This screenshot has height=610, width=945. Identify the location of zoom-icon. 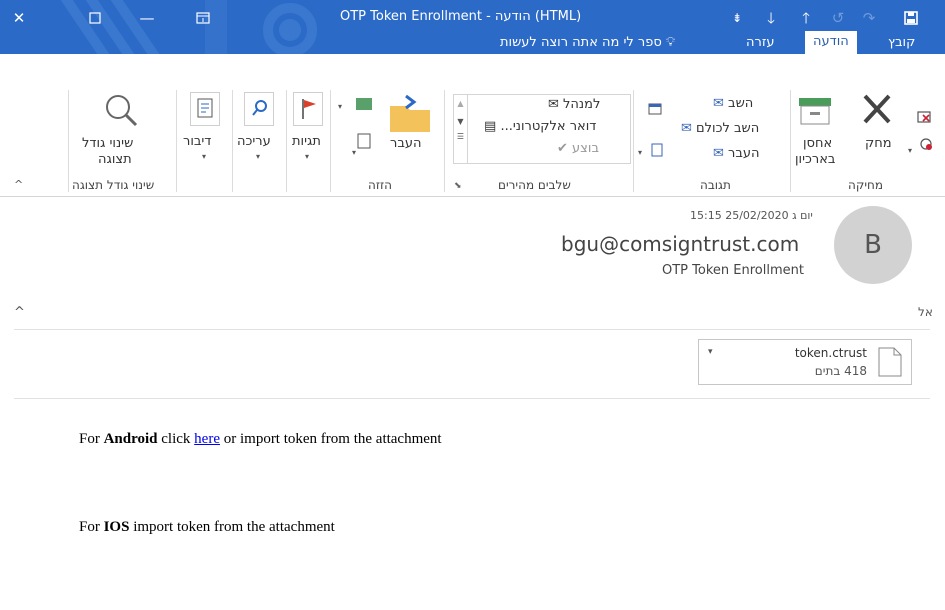
(121, 110).